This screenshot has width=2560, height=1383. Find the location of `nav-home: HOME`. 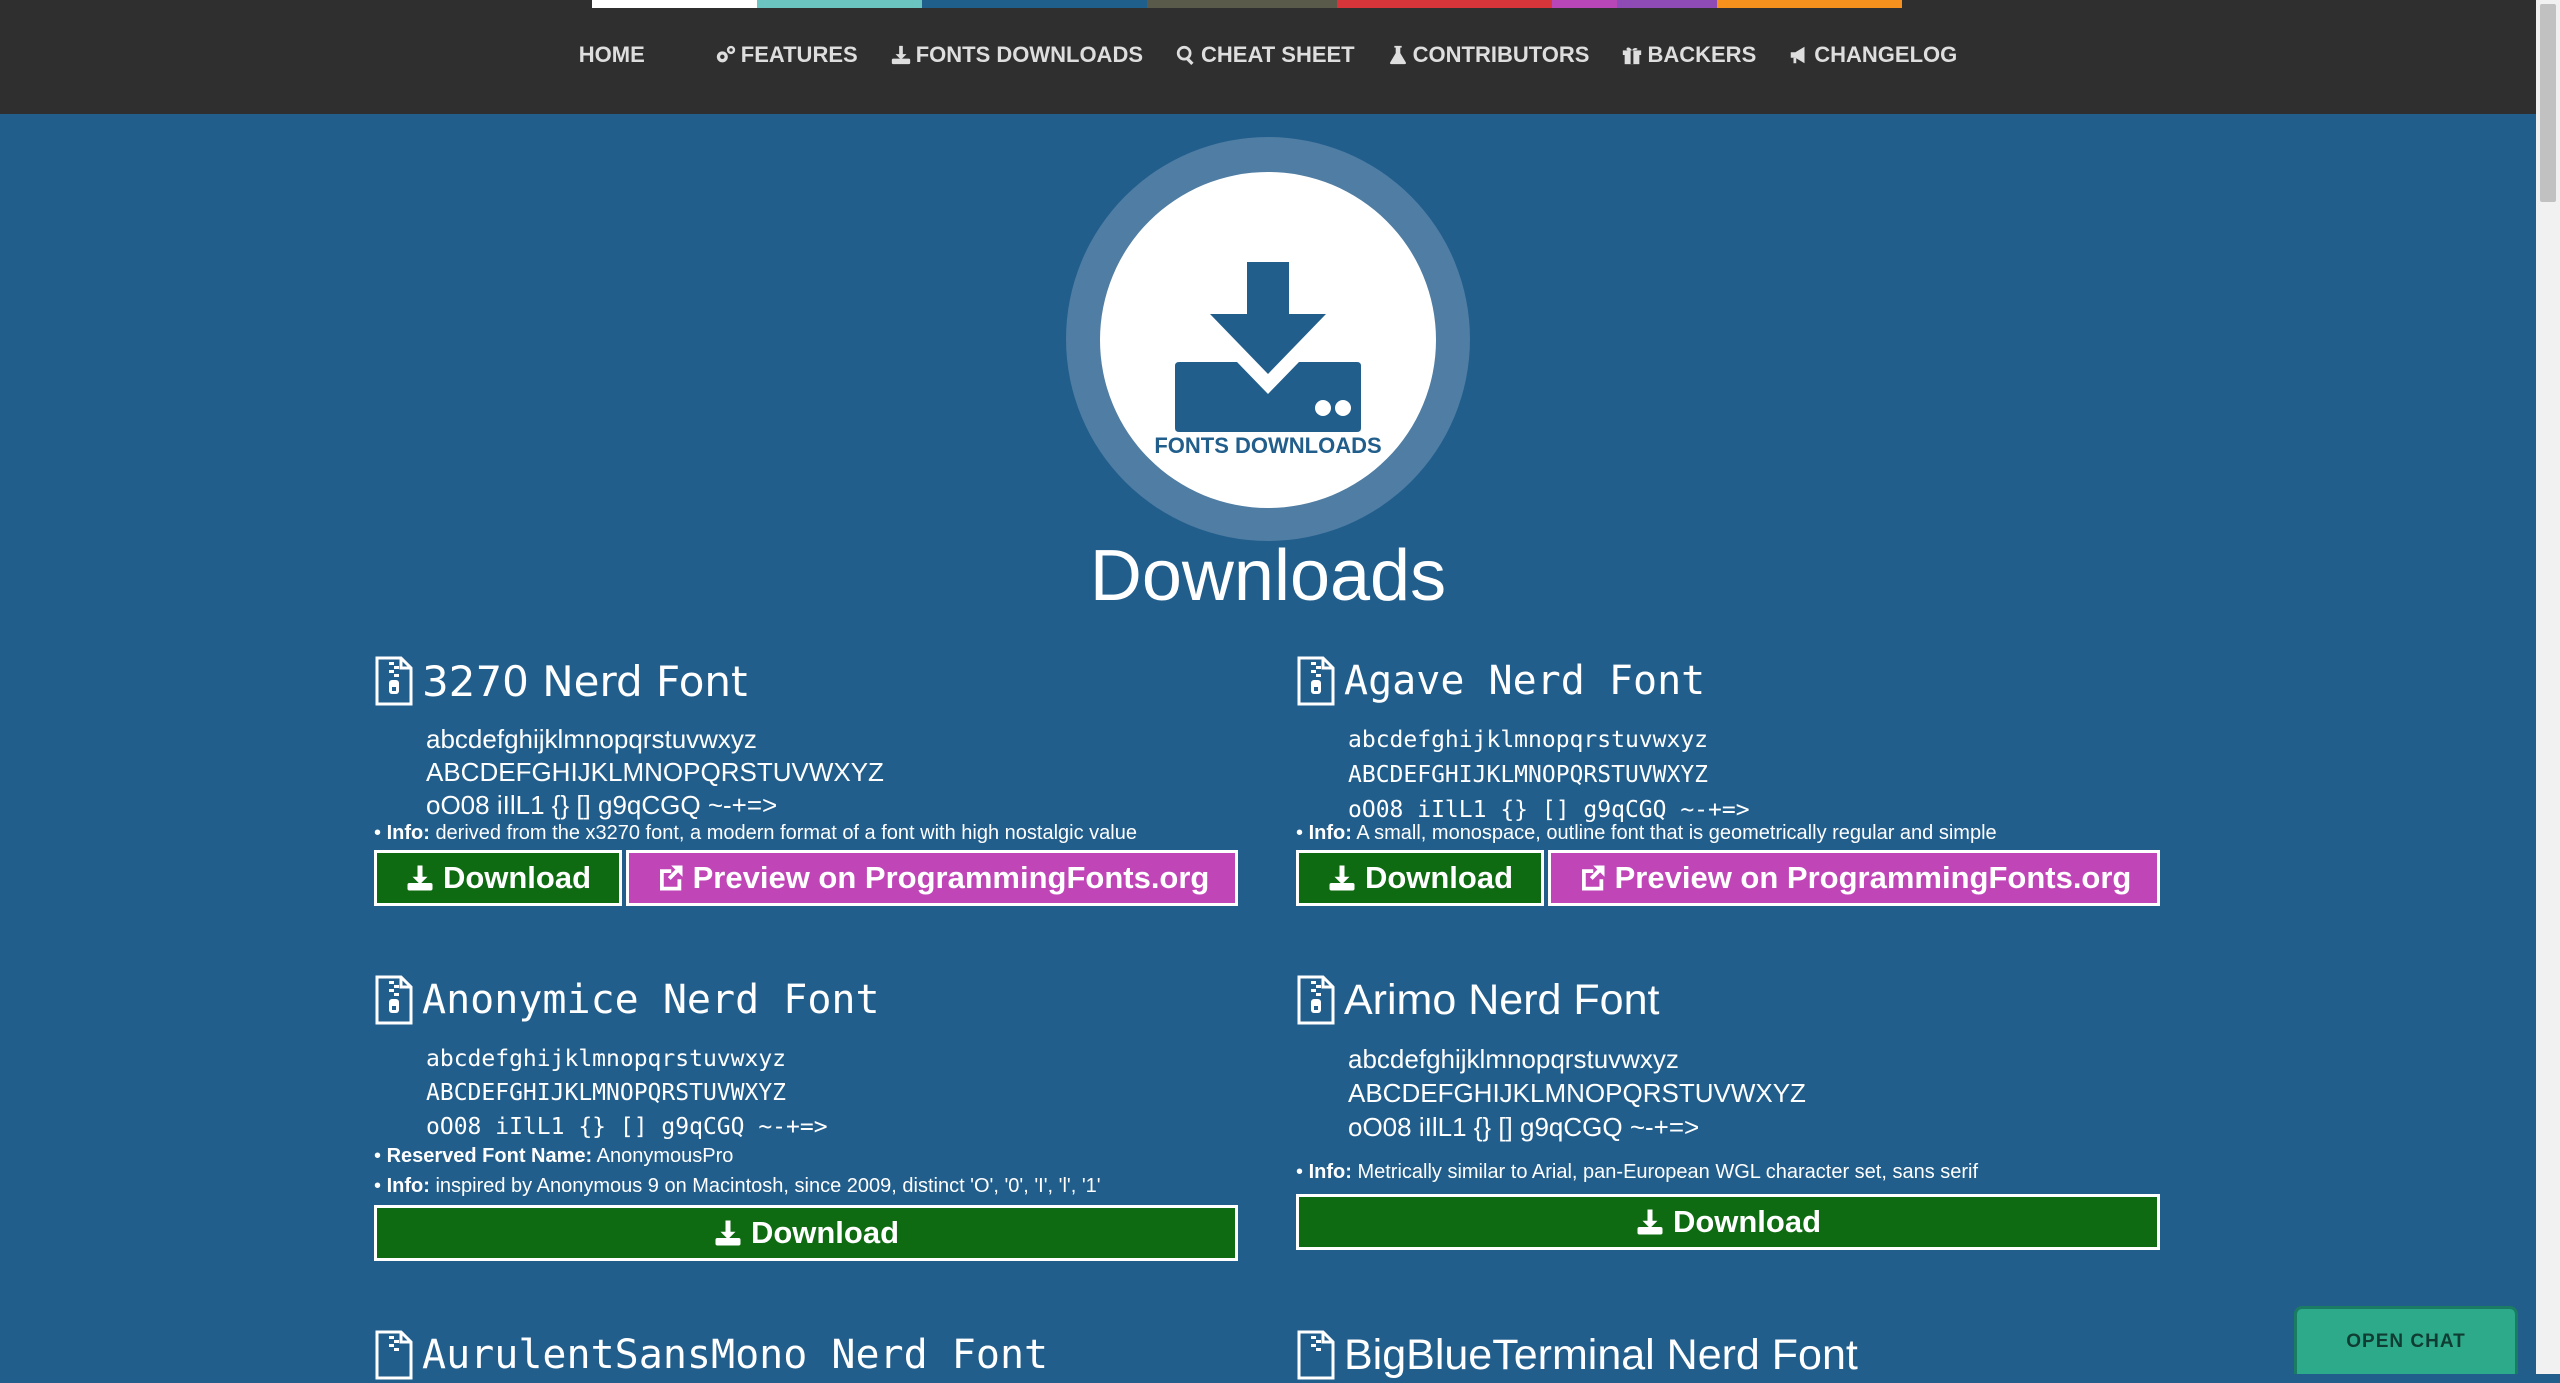

nav-home: HOME is located at coordinates (612, 55).